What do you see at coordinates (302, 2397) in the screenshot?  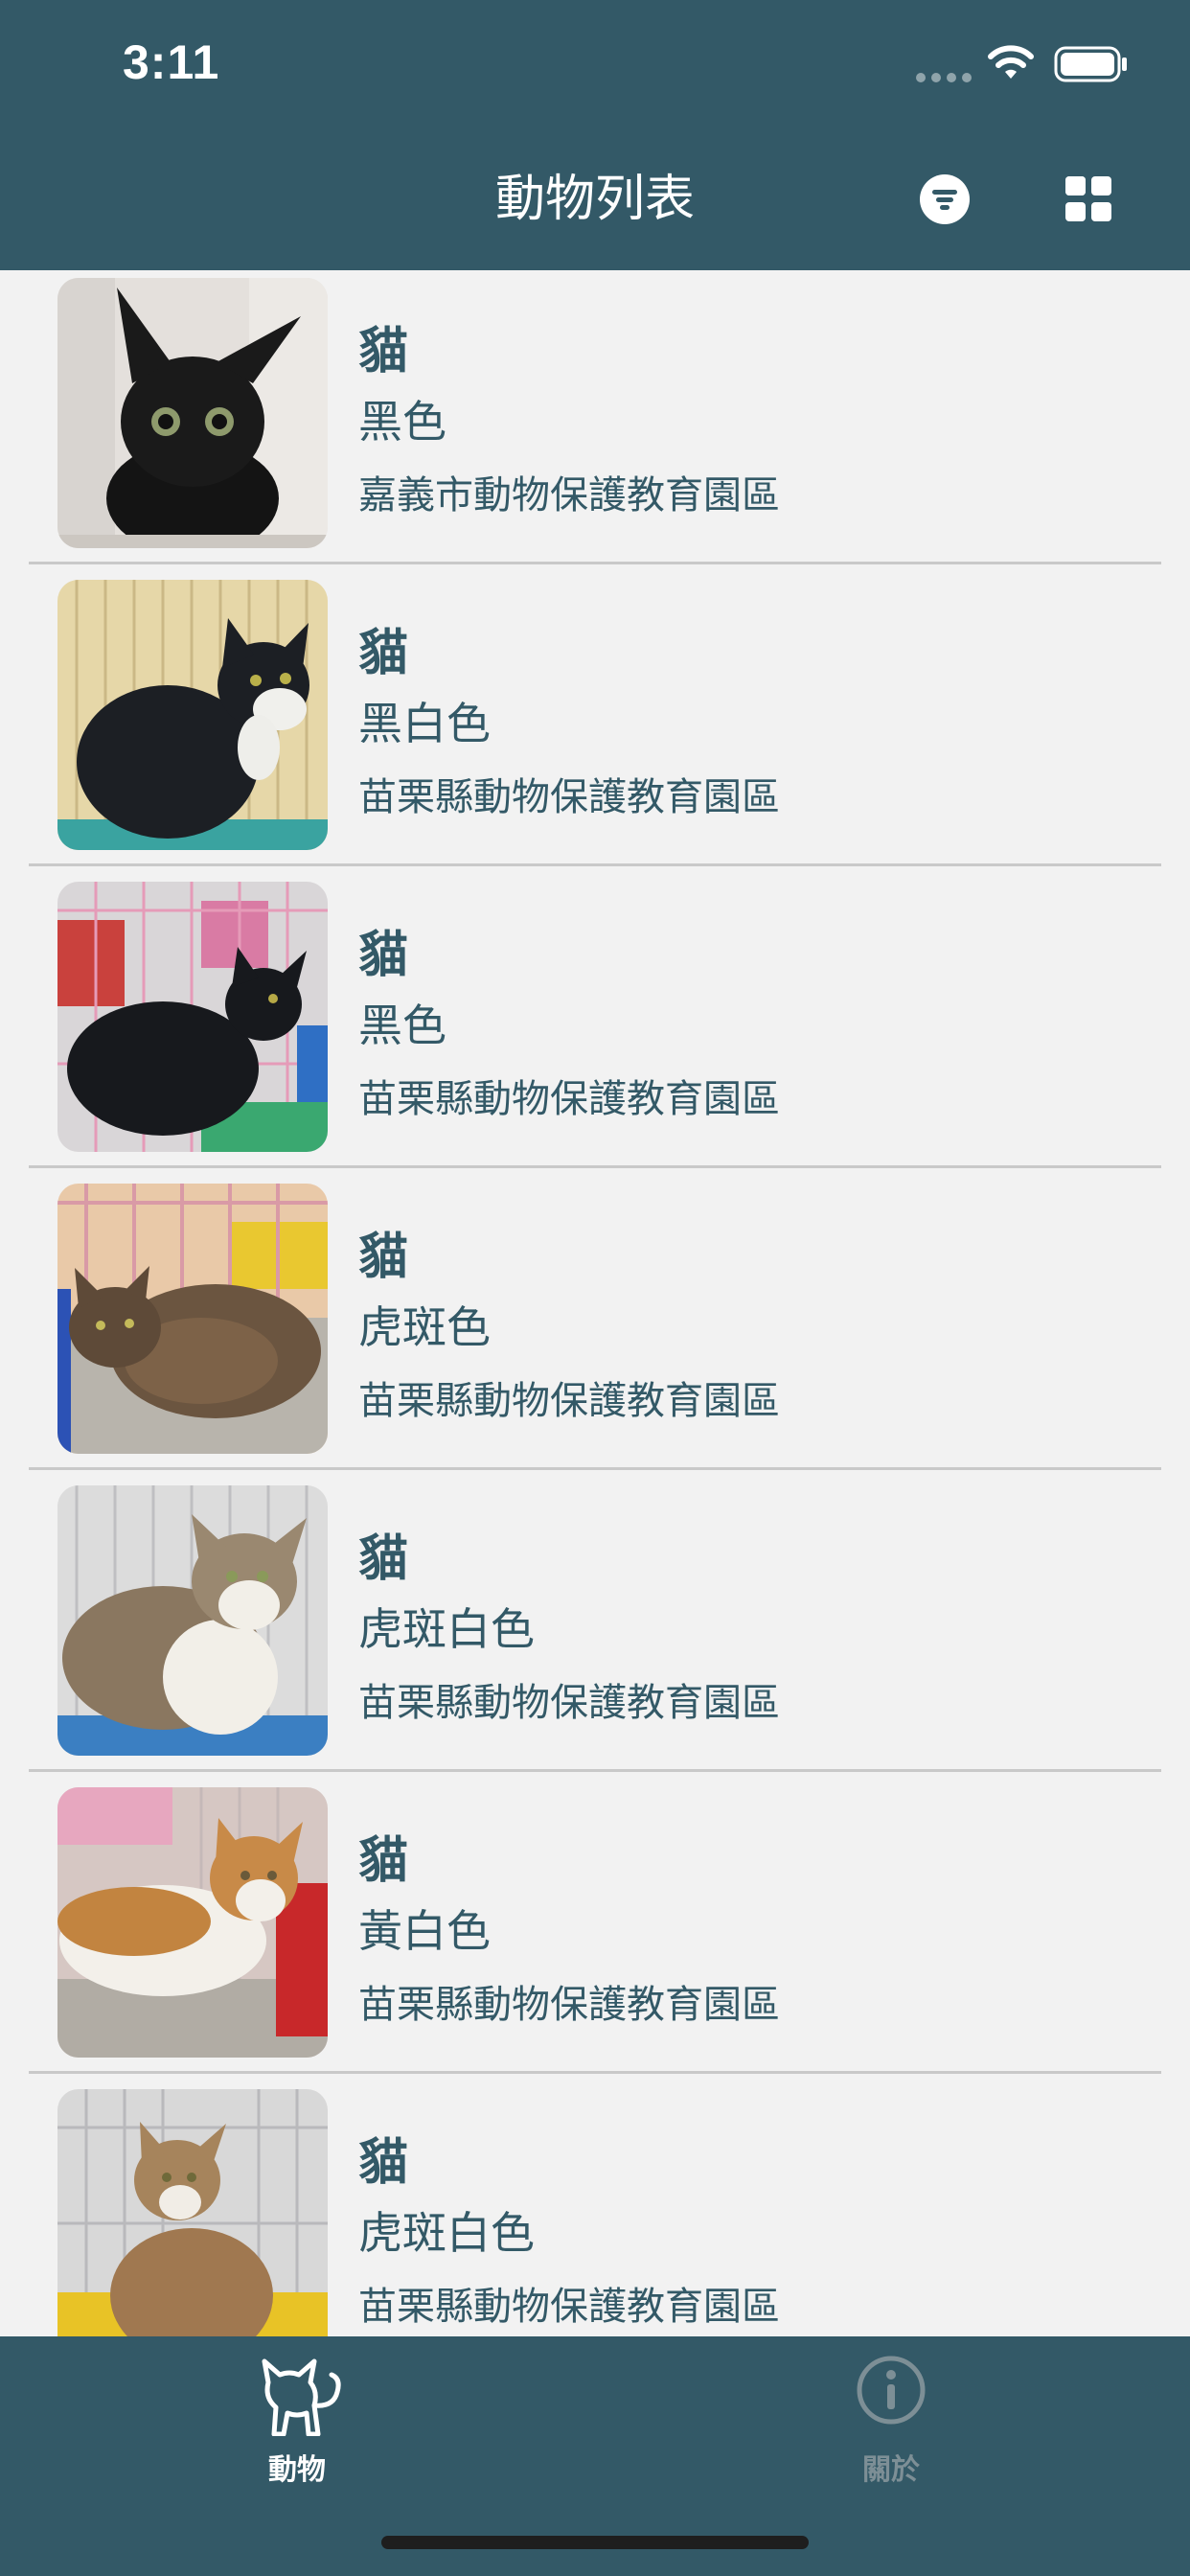 I see `cat-icon` at bounding box center [302, 2397].